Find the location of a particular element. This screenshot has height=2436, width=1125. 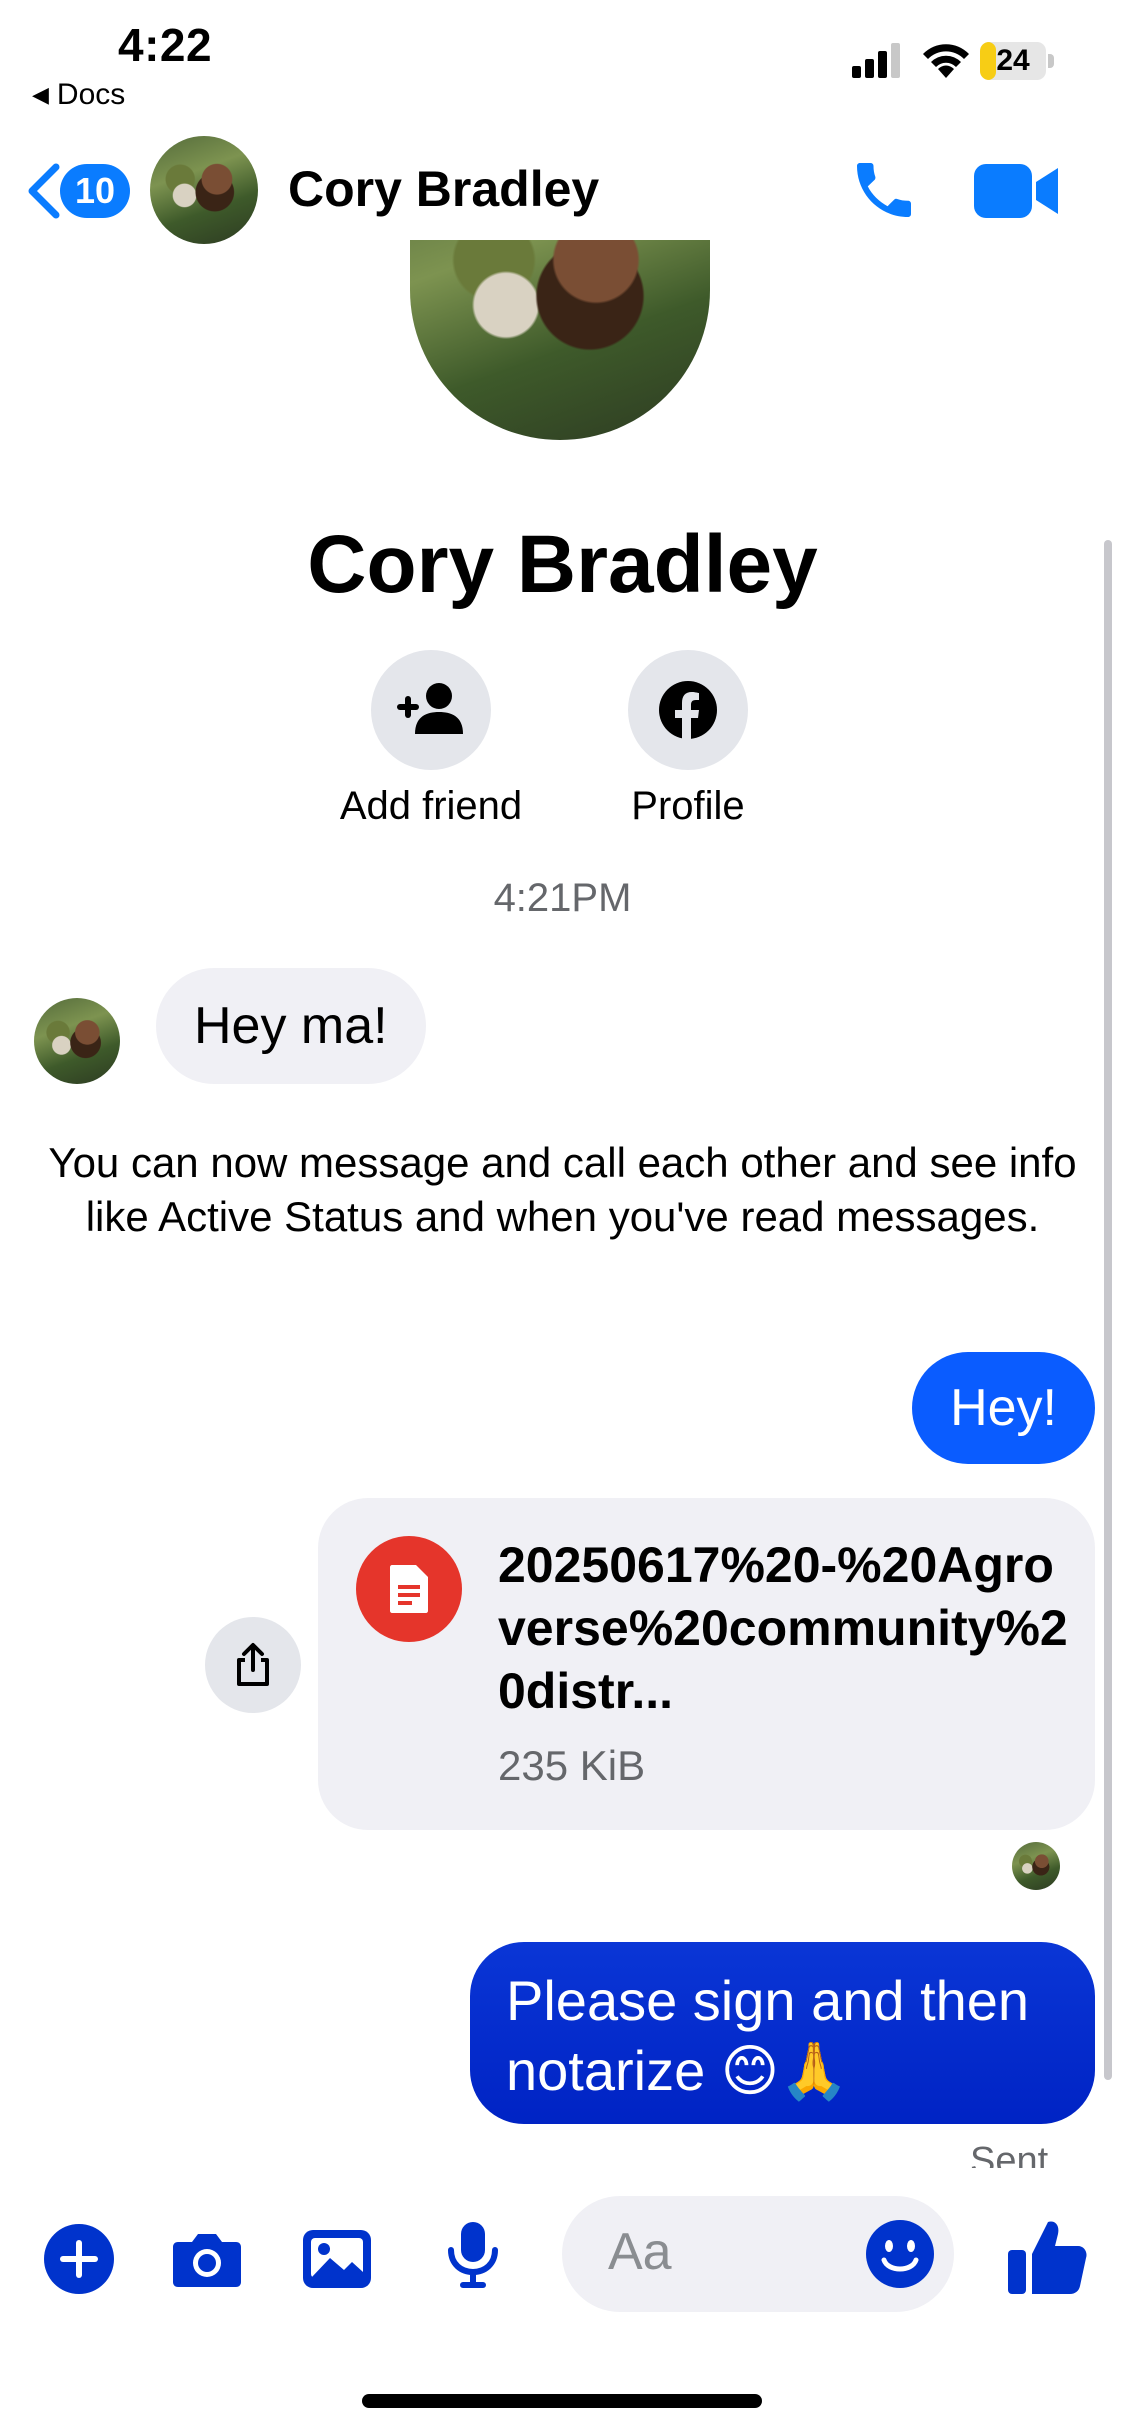

outgoing-message-bubble: Hey! is located at coordinates (1003, 1408).